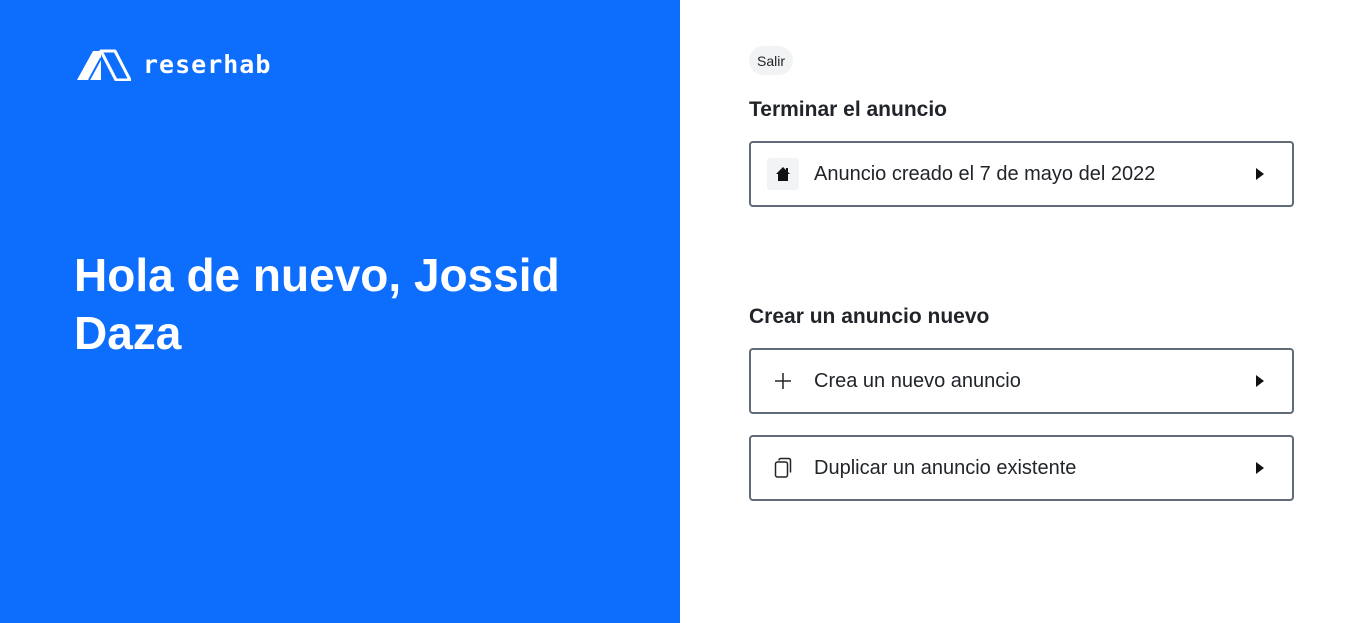 The width and height of the screenshot is (1361, 623). I want to click on plus-icon, so click(783, 381).